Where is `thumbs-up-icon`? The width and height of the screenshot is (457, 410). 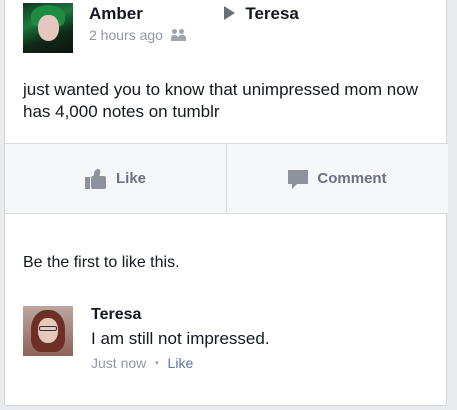
thumbs-up-icon is located at coordinates (95, 178).